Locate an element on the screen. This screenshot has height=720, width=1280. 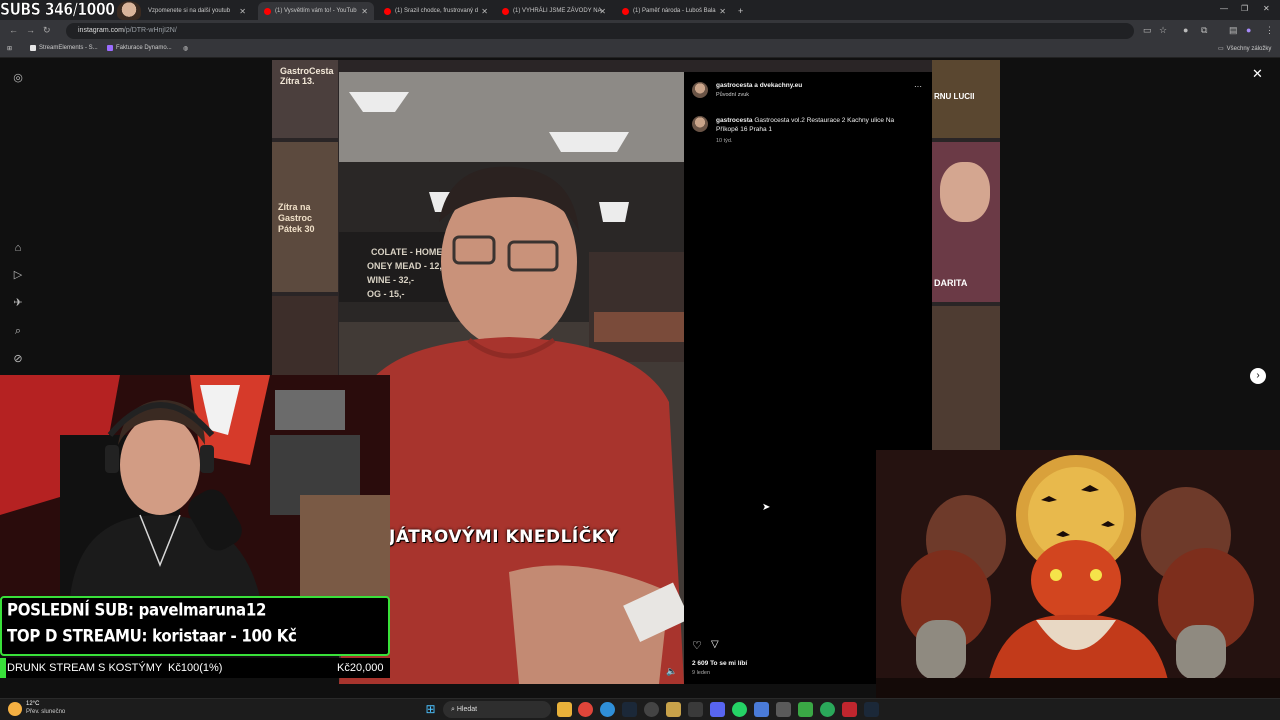
cast-icon: ▭ is located at coordinates (1147, 30).